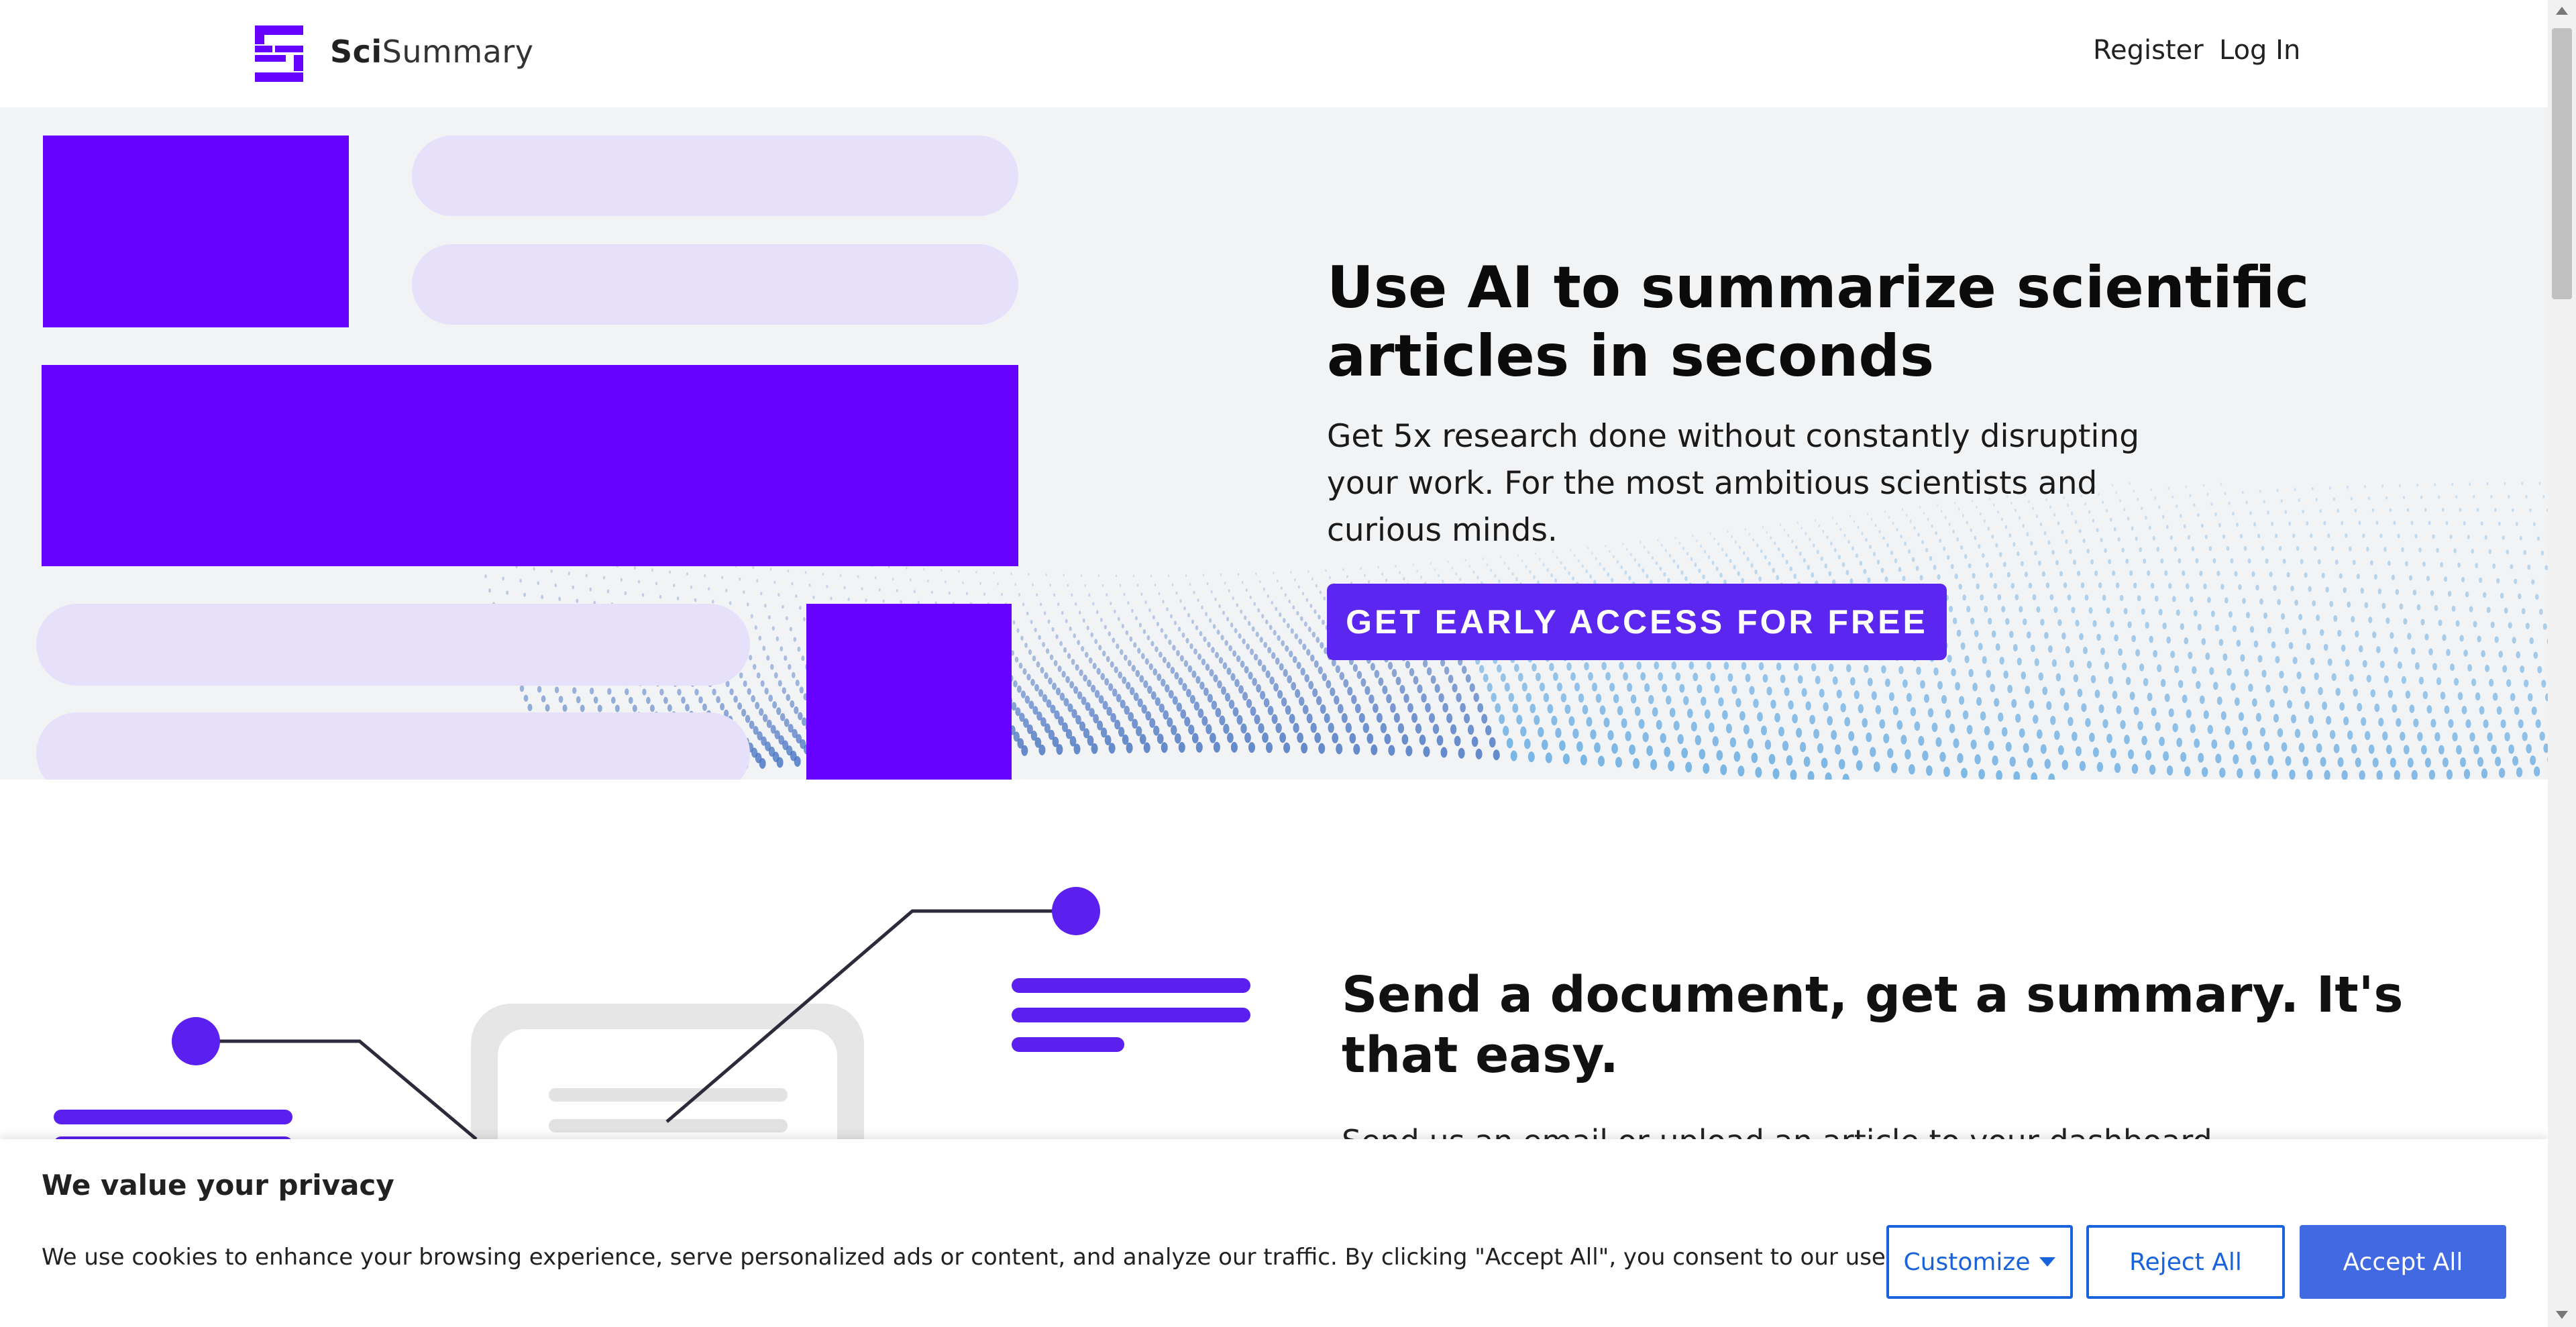  Describe the element at coordinates (2562, 663) in the screenshot. I see `page-scrollbar` at that location.